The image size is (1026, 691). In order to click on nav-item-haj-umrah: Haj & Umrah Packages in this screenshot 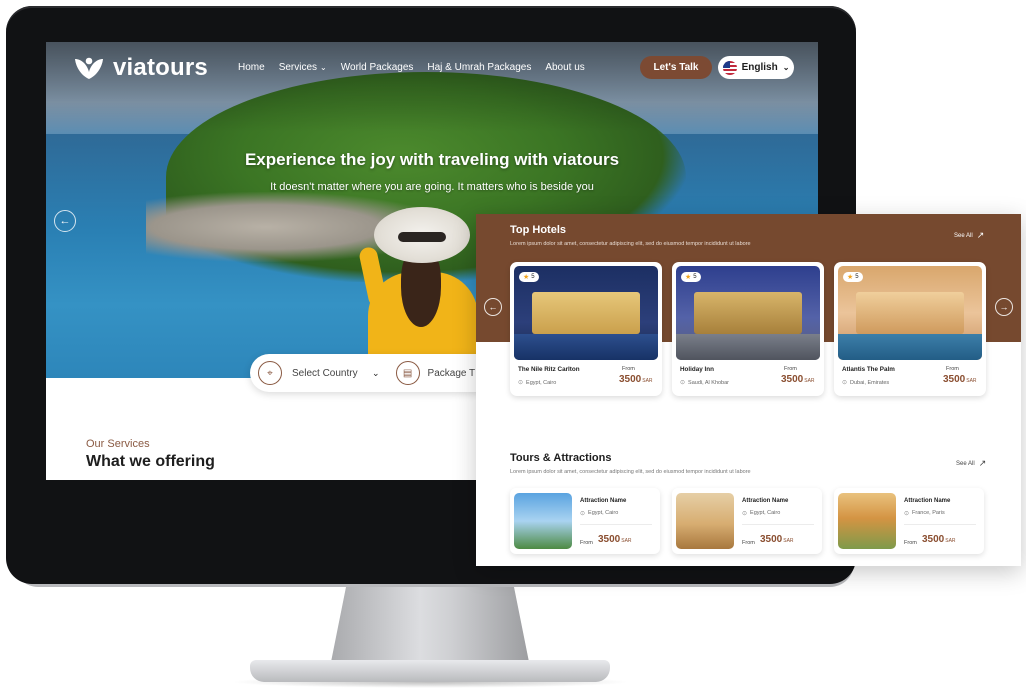, I will do `click(479, 67)`.